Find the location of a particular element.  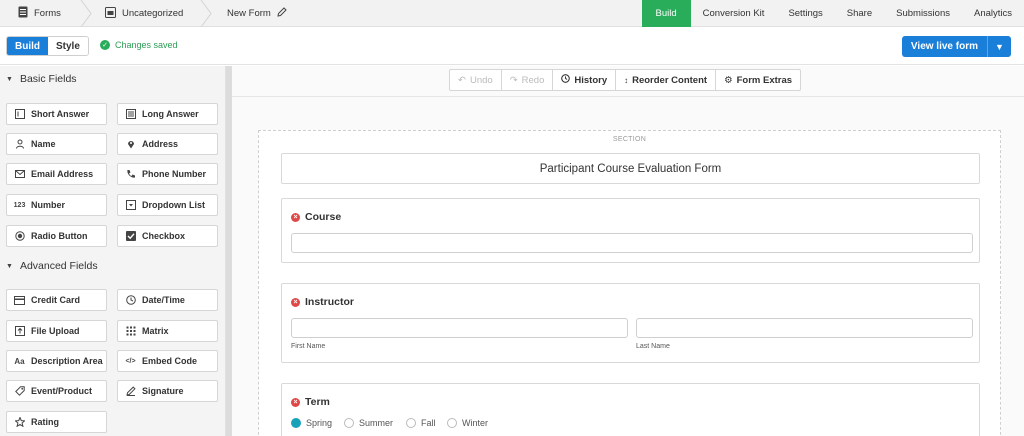

field-label: Radio Button is located at coordinates (59, 236).